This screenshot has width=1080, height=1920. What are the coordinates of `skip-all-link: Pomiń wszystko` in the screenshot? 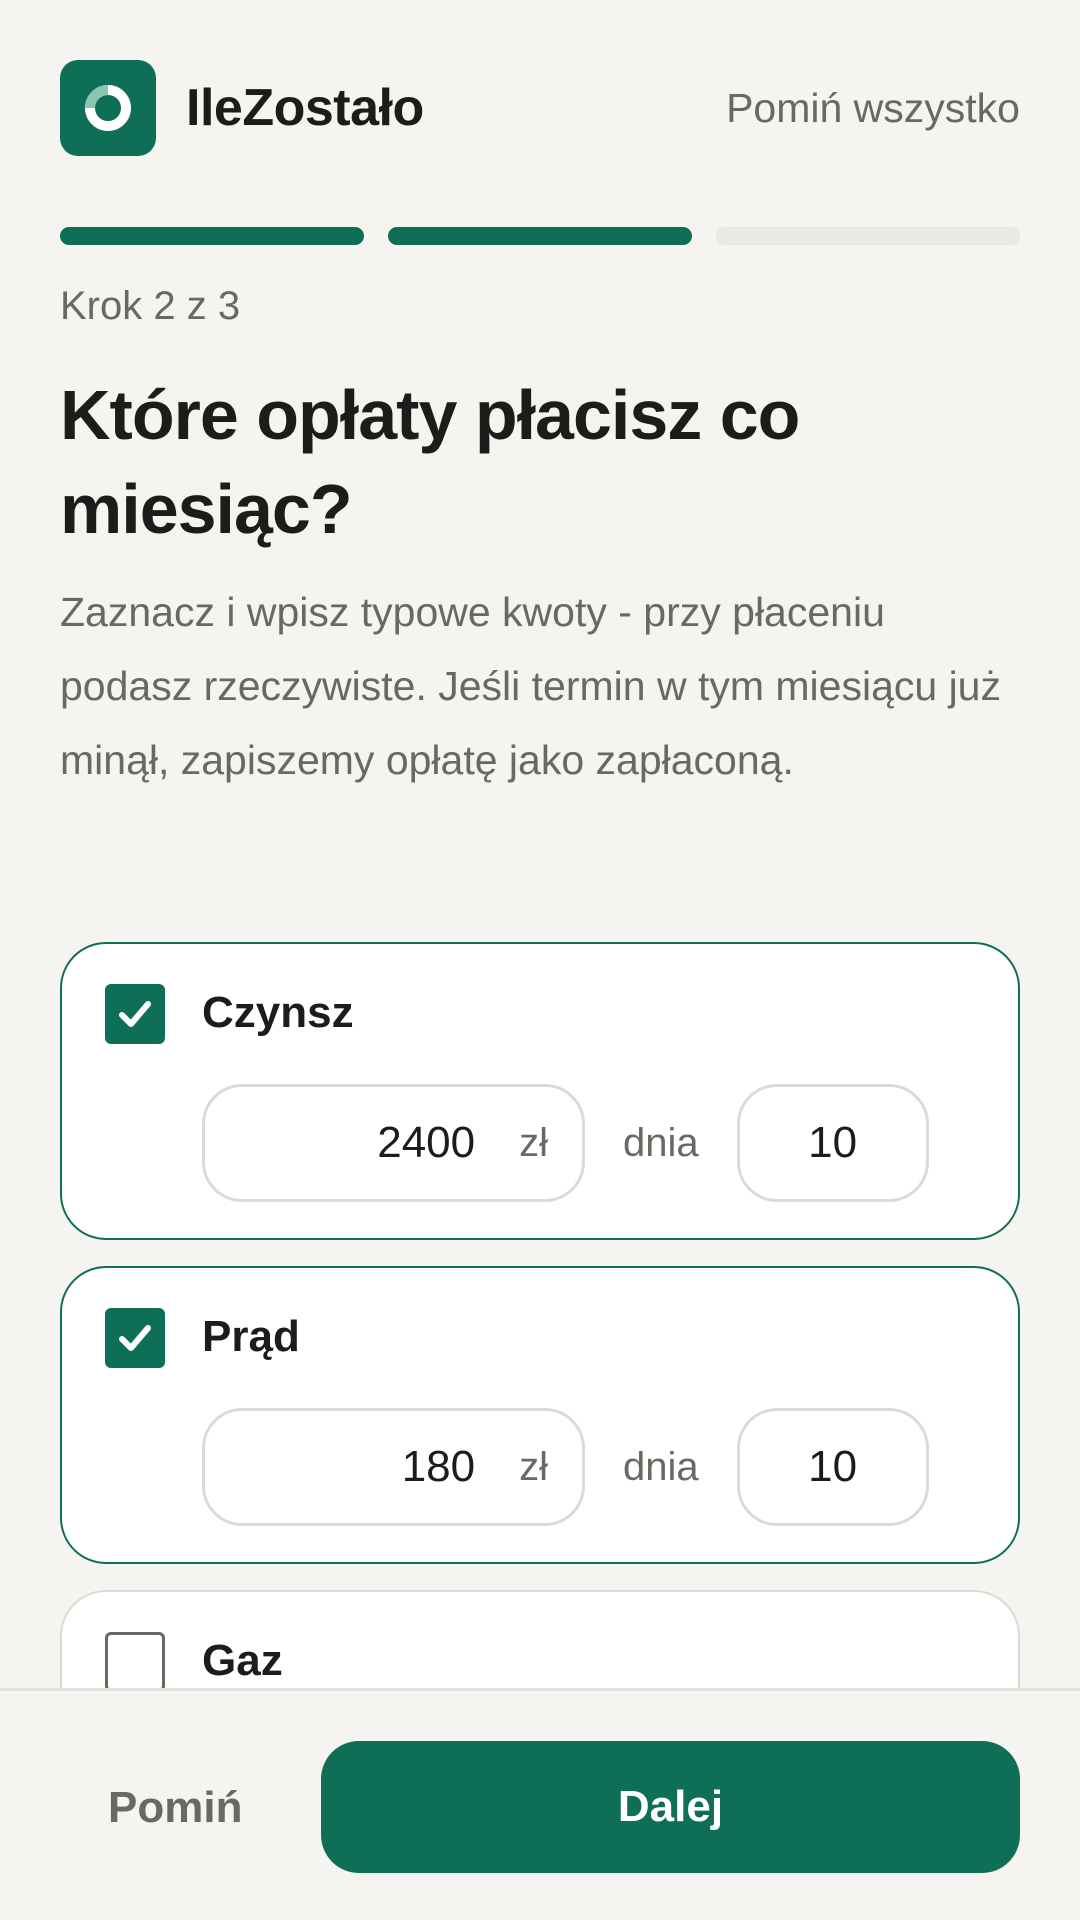 It's located at (873, 108).